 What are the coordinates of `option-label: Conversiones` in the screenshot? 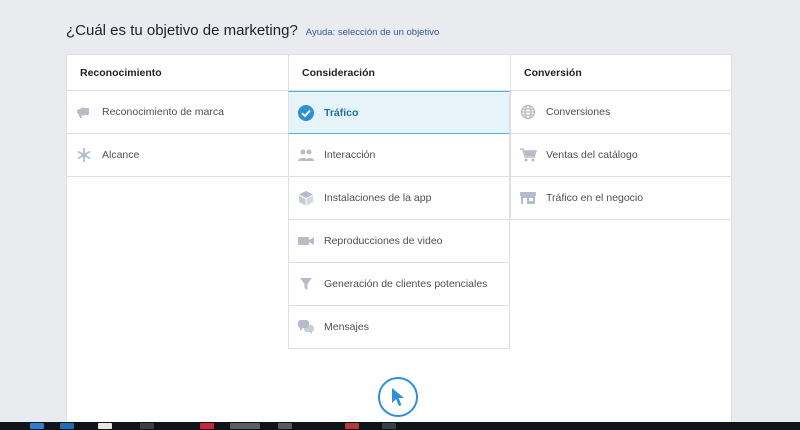 It's located at (578, 112).